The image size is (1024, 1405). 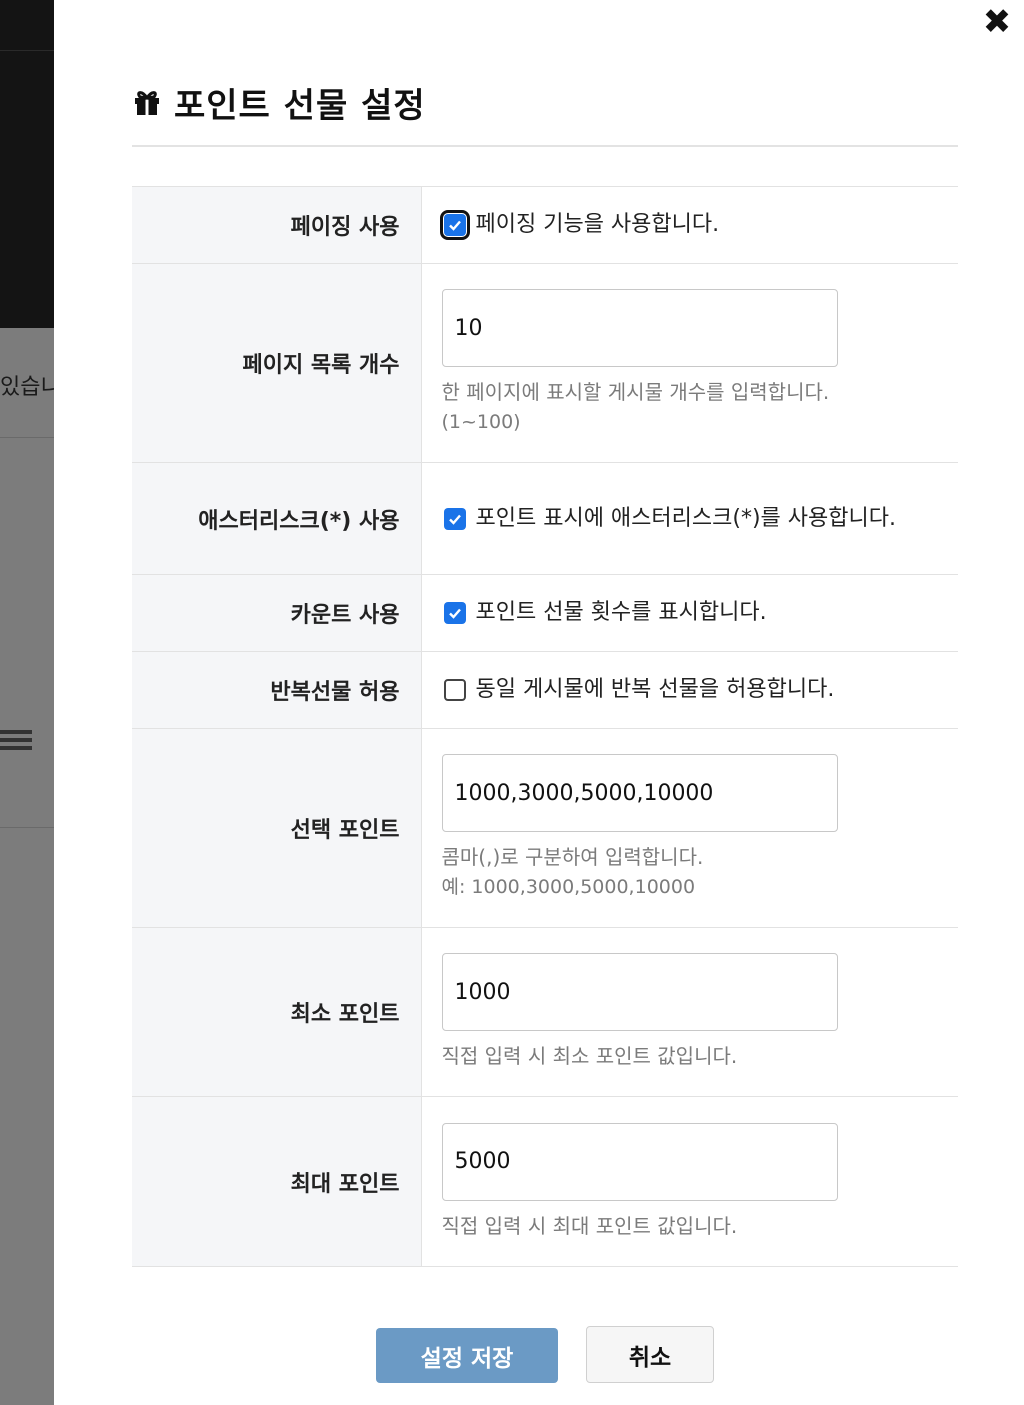 I want to click on page-count-label: 페이지 목록 개수, so click(x=277, y=363).